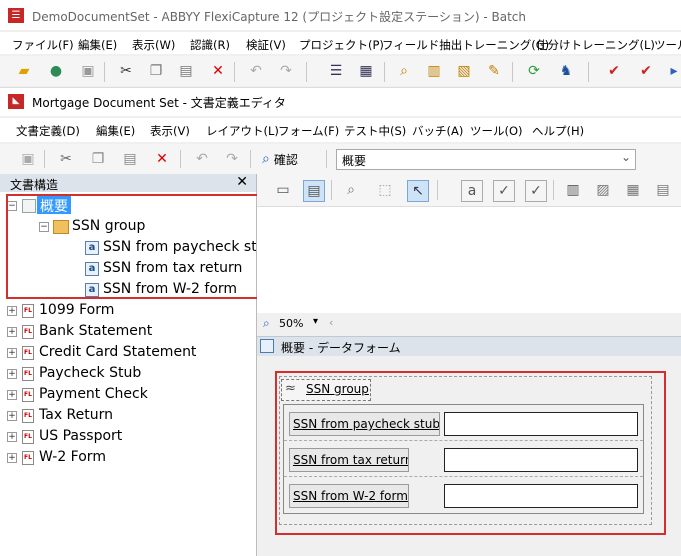  What do you see at coordinates (667, 45) in the screenshot?
I see `menu-tools: ツール` at bounding box center [667, 45].